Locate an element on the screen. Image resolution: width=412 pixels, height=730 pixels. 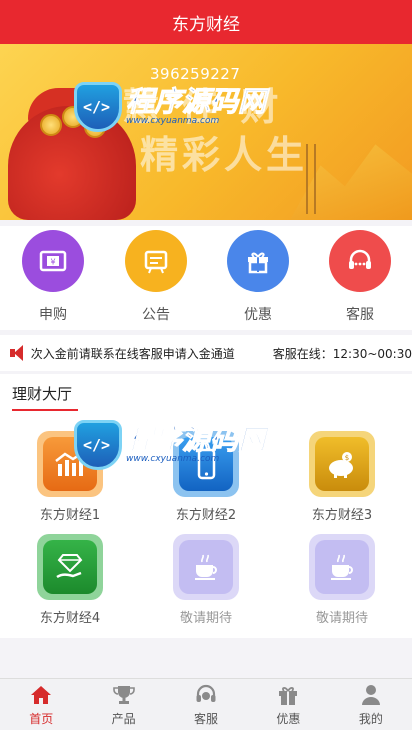
quick-link-service: 客服 is located at coordinates (360, 277).